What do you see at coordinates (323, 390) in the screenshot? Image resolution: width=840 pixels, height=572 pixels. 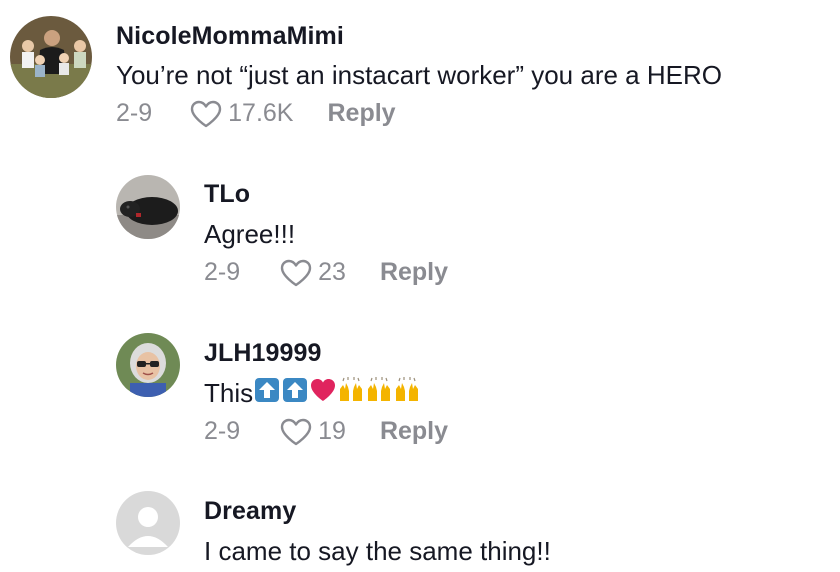 I see `red-heart-icon` at bounding box center [323, 390].